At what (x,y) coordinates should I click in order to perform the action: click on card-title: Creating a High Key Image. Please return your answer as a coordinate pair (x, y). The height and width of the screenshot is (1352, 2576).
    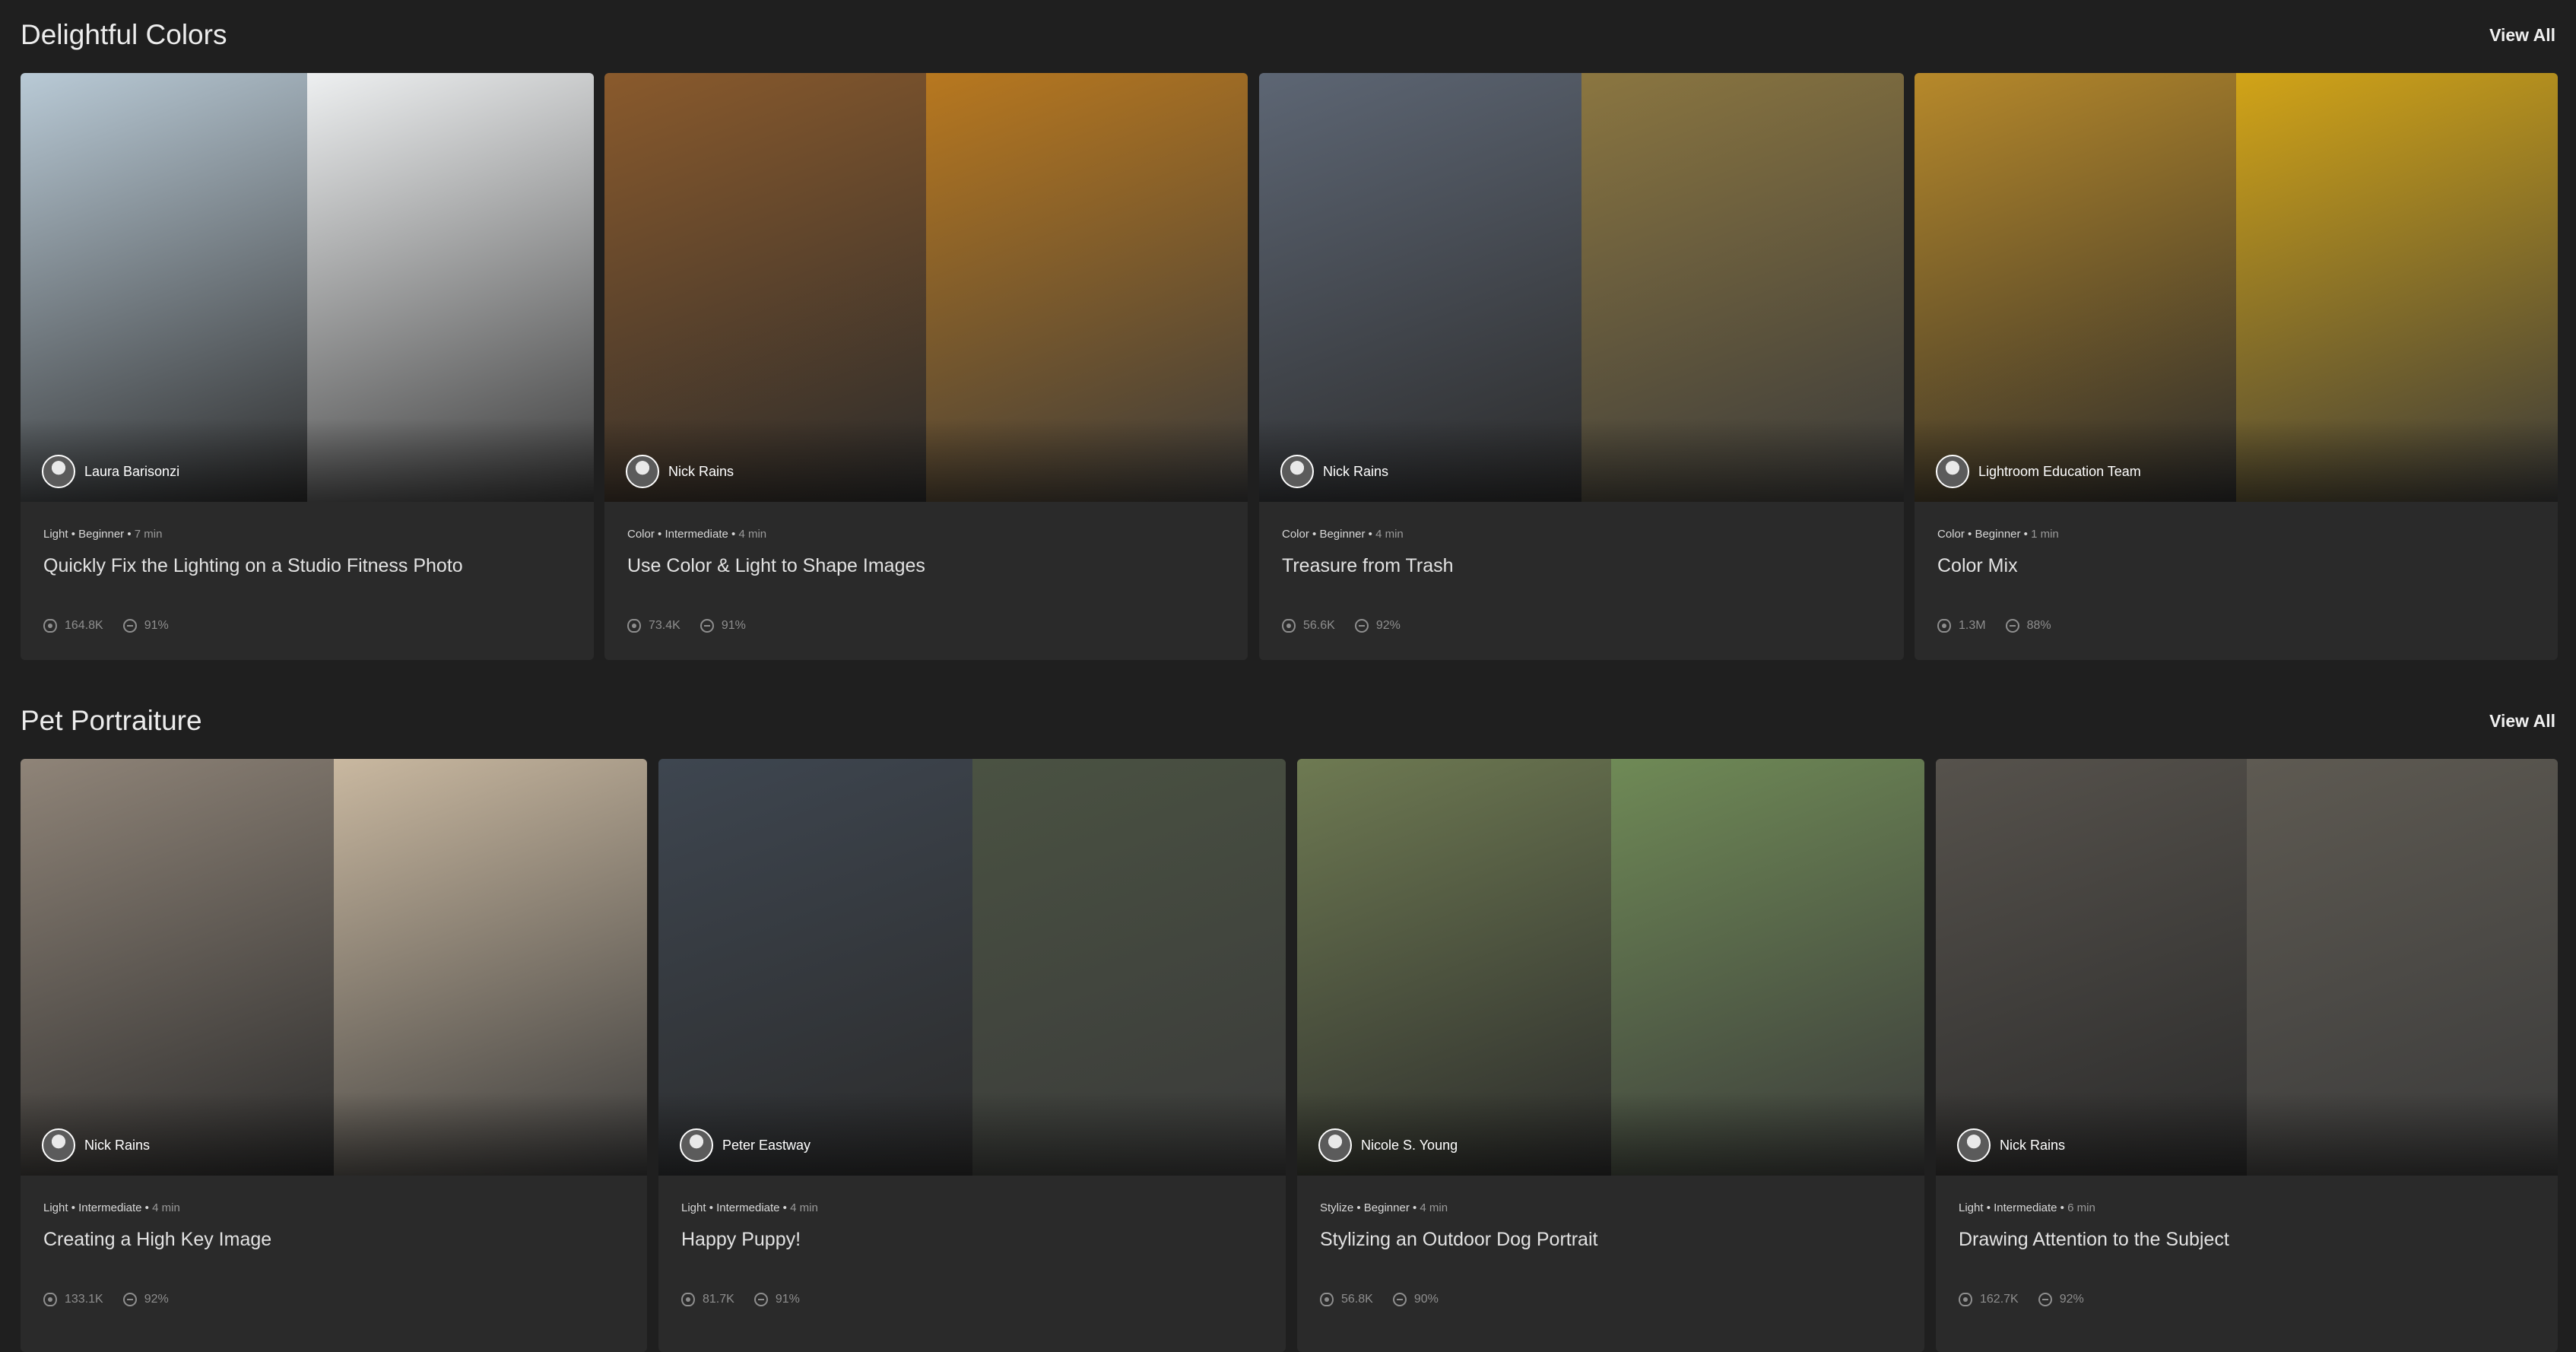
    Looking at the image, I should click on (157, 1239).